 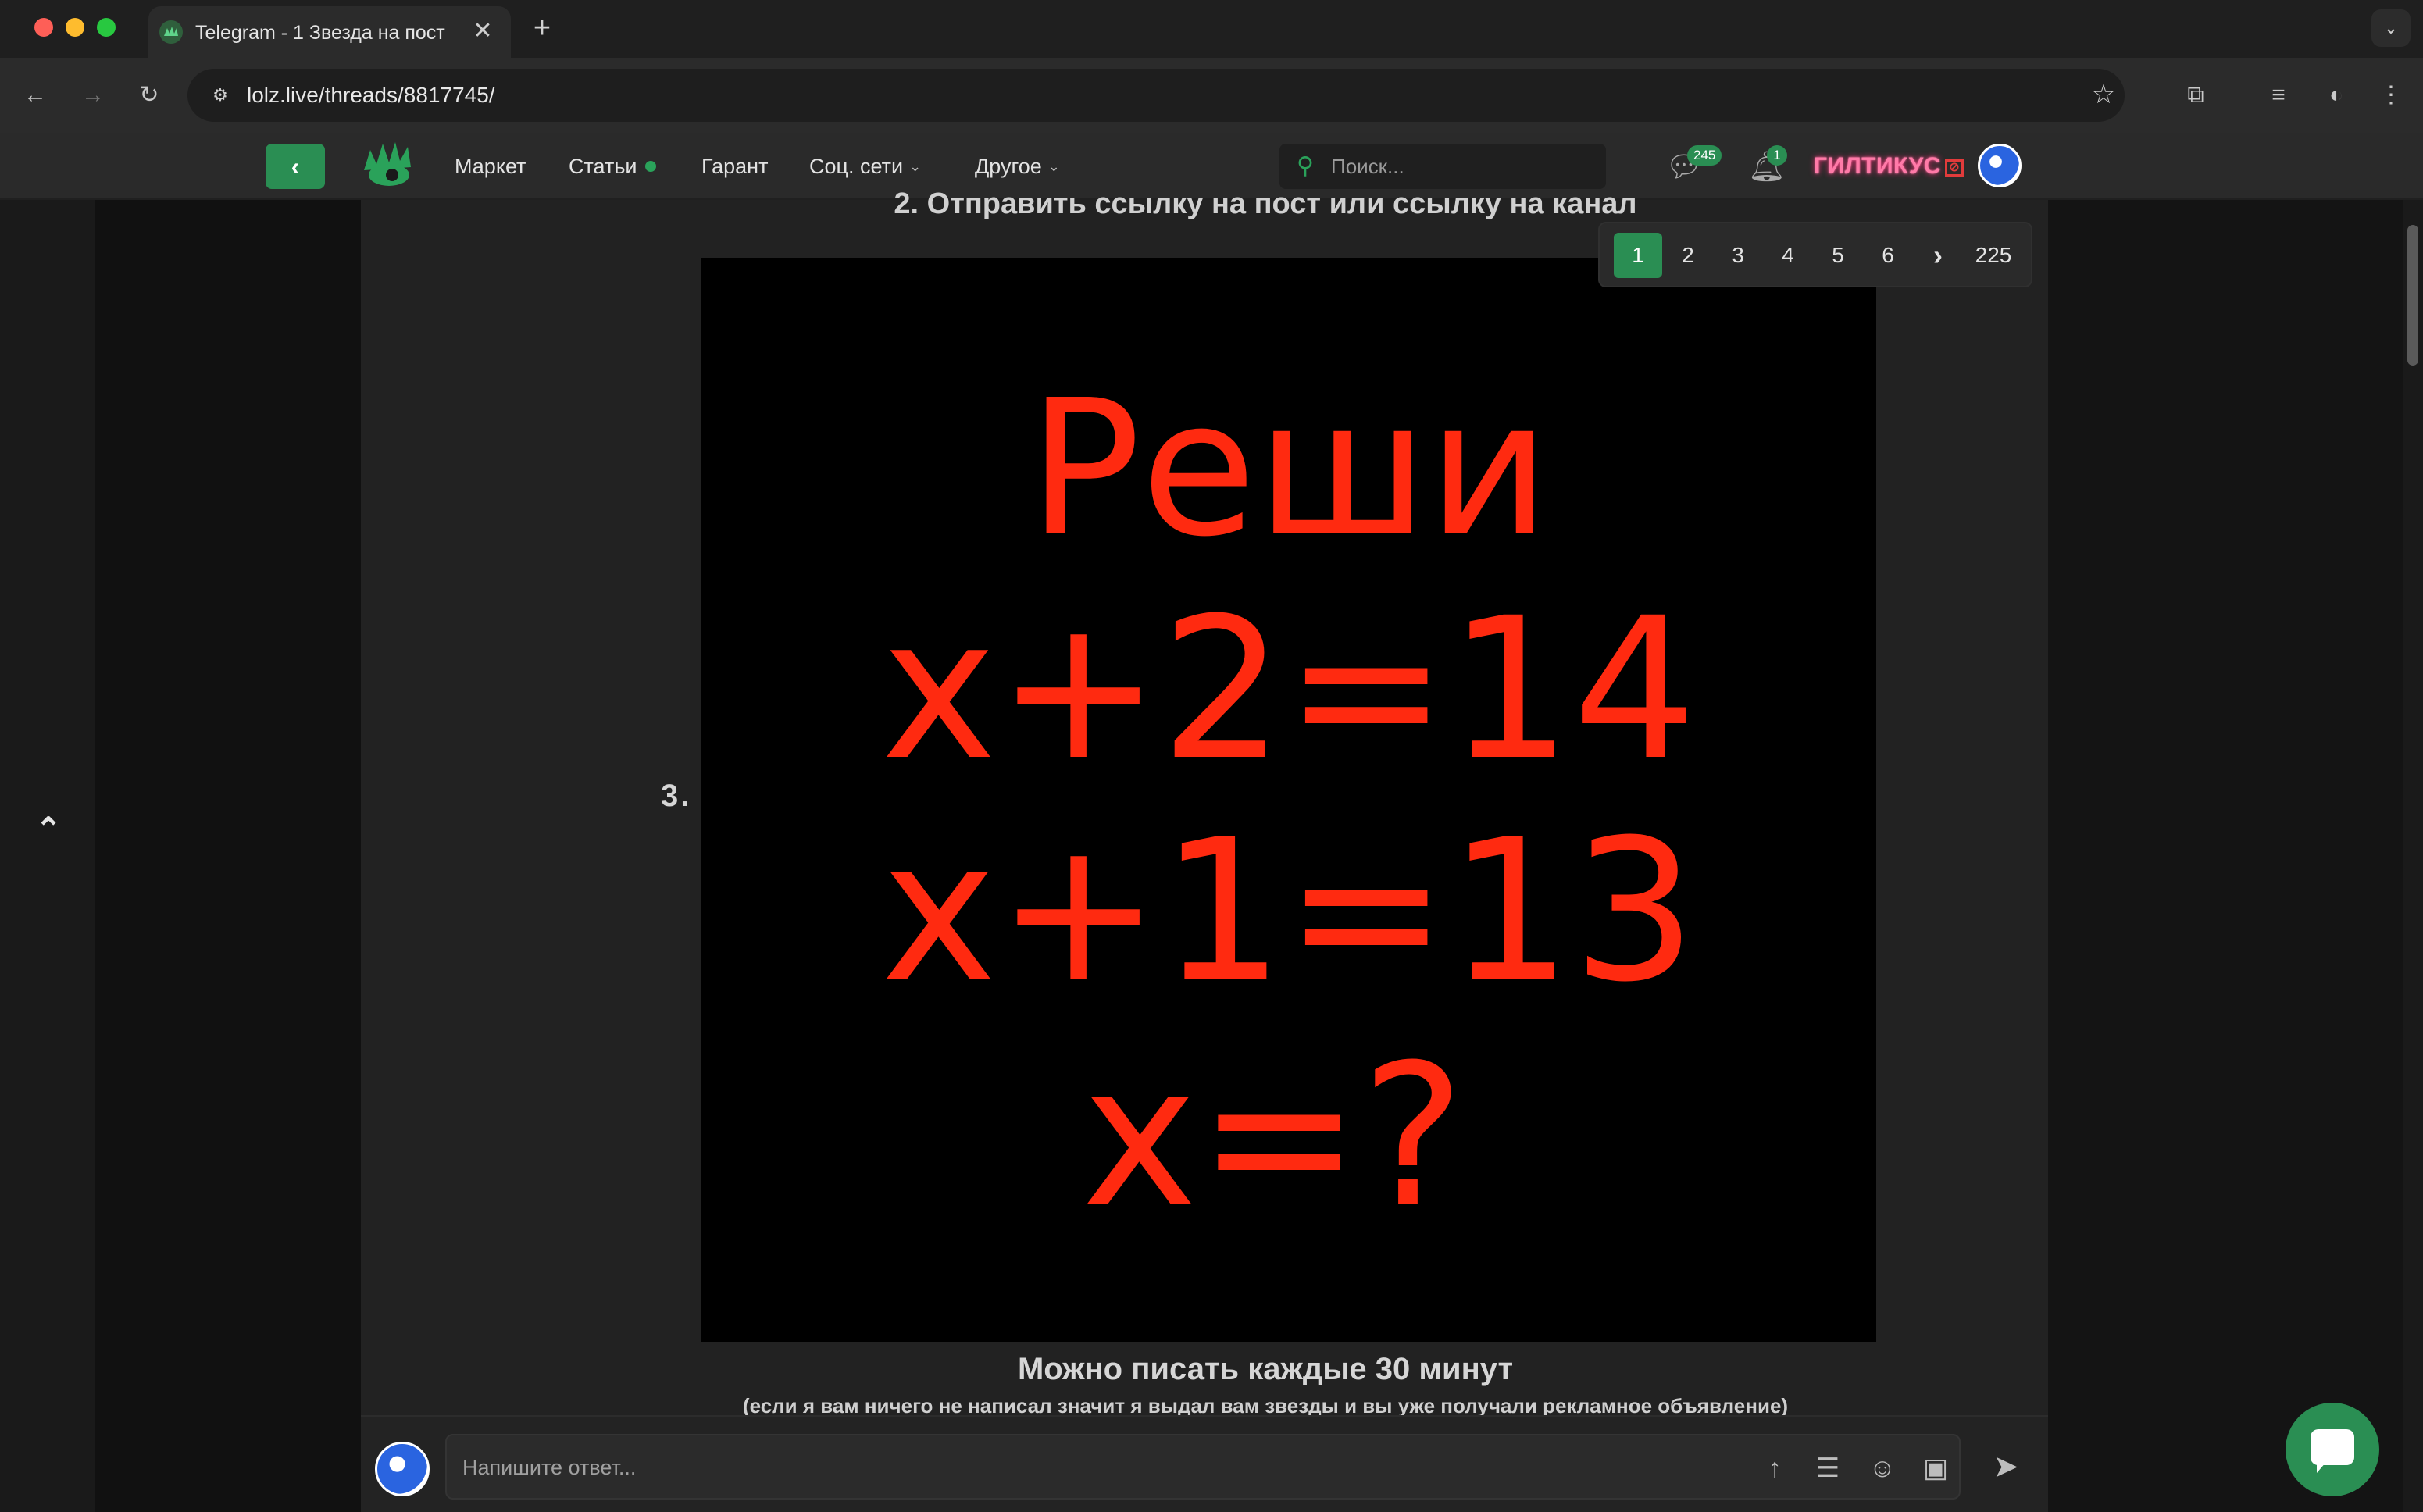 What do you see at coordinates (1289, 468) in the screenshot?
I see `image-line-1: Реши` at bounding box center [1289, 468].